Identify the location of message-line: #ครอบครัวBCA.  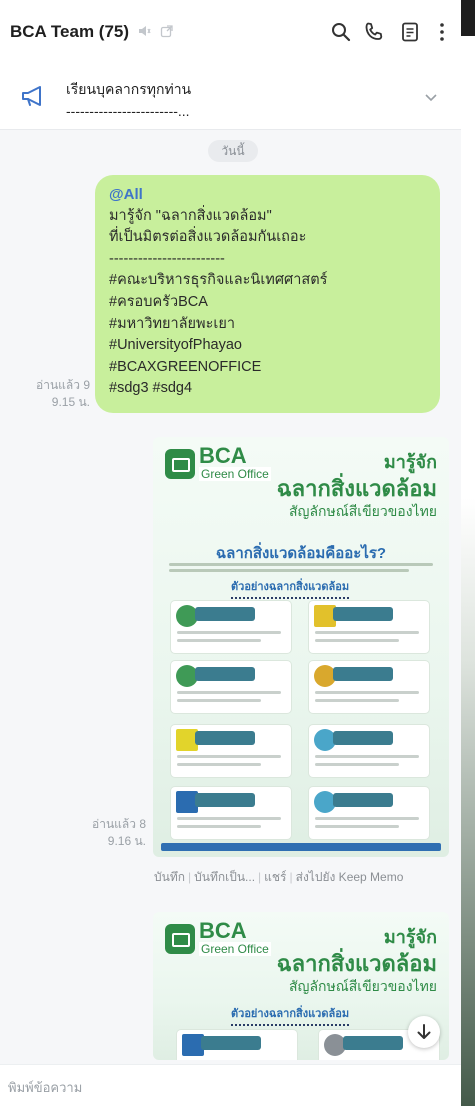
(158, 301).